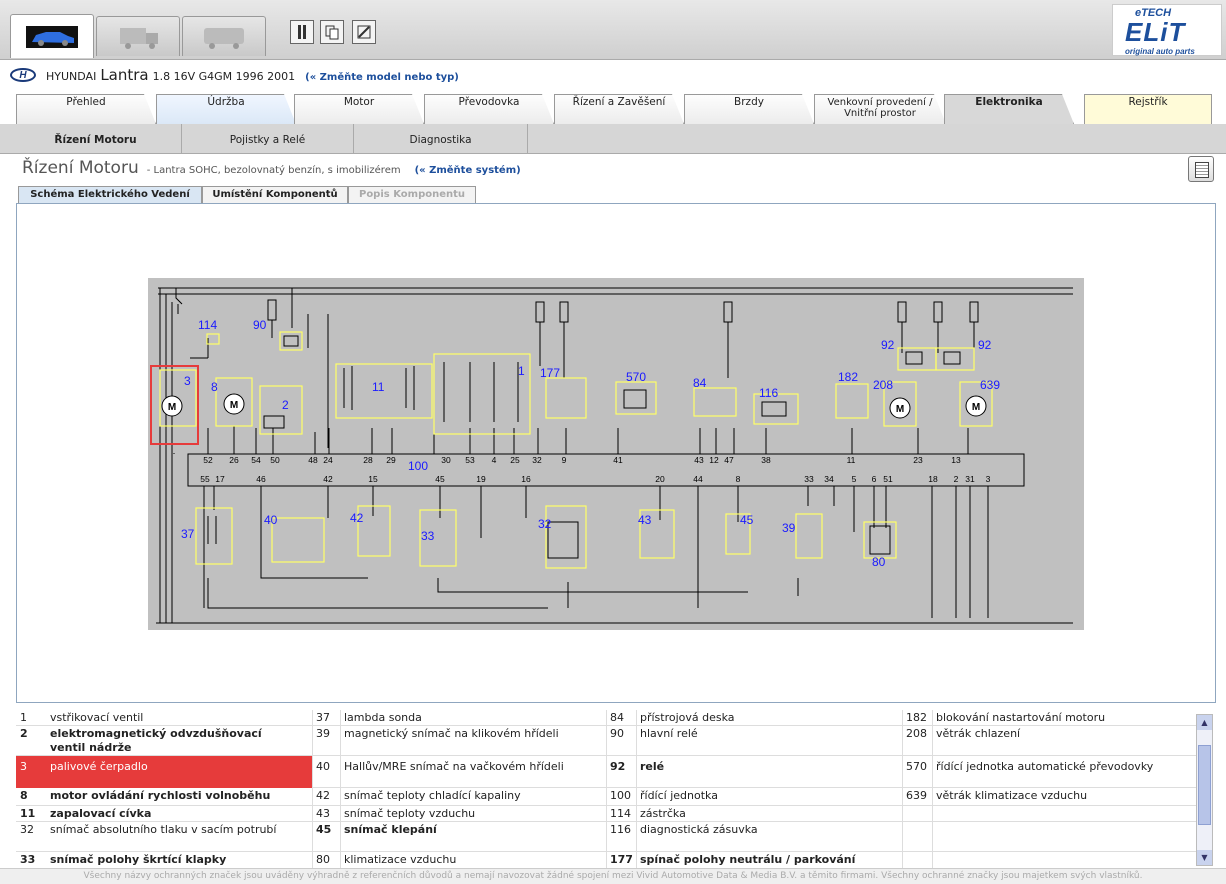  What do you see at coordinates (205, 479) in the screenshot?
I see `pin-label: 55` at bounding box center [205, 479].